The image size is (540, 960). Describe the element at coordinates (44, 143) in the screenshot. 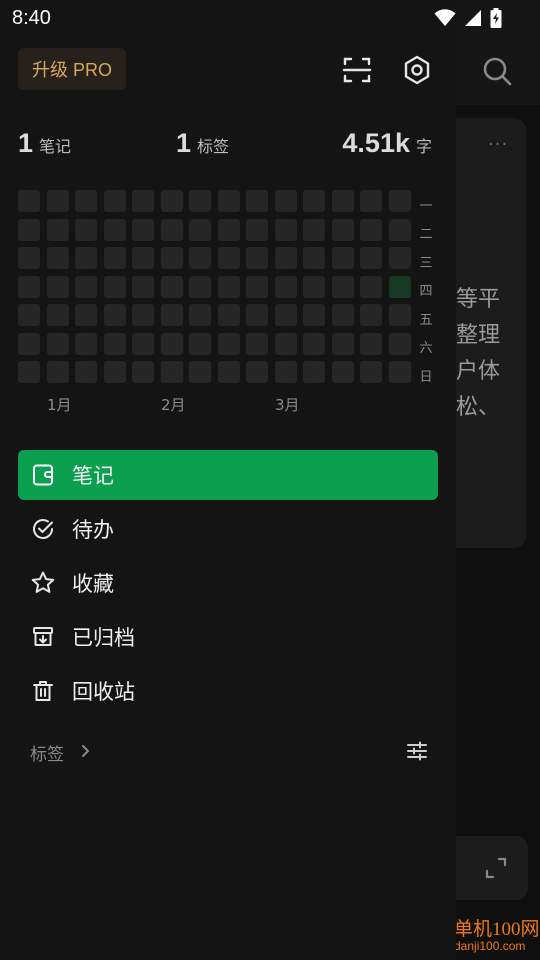

I see `stat-notes: 1 笔记` at that location.